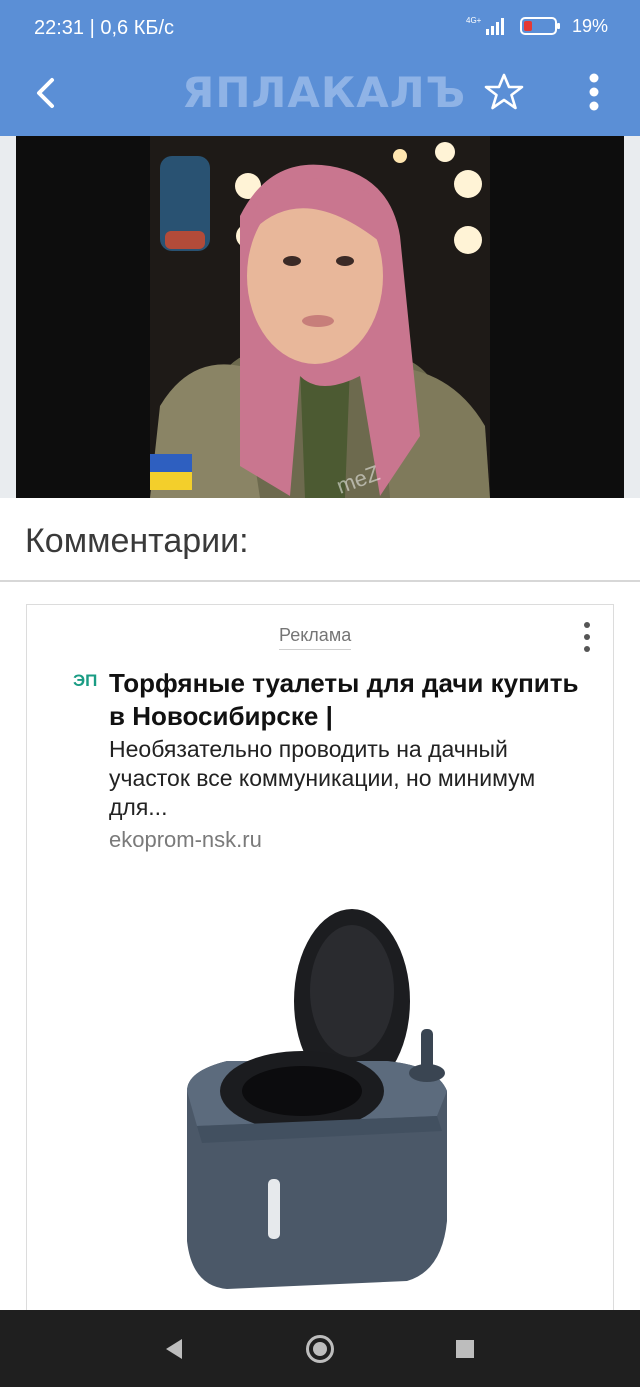 Image resolution: width=640 pixels, height=1387 pixels. I want to click on back-button, so click(48, 93).